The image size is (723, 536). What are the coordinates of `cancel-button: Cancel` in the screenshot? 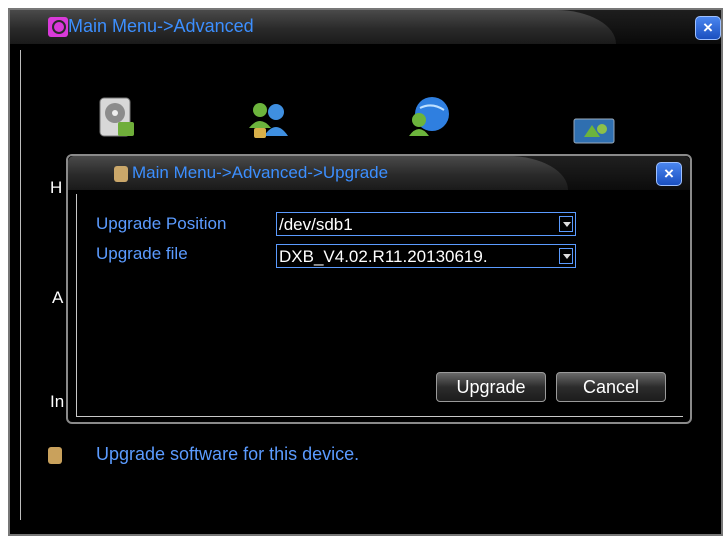 It's located at (611, 387).